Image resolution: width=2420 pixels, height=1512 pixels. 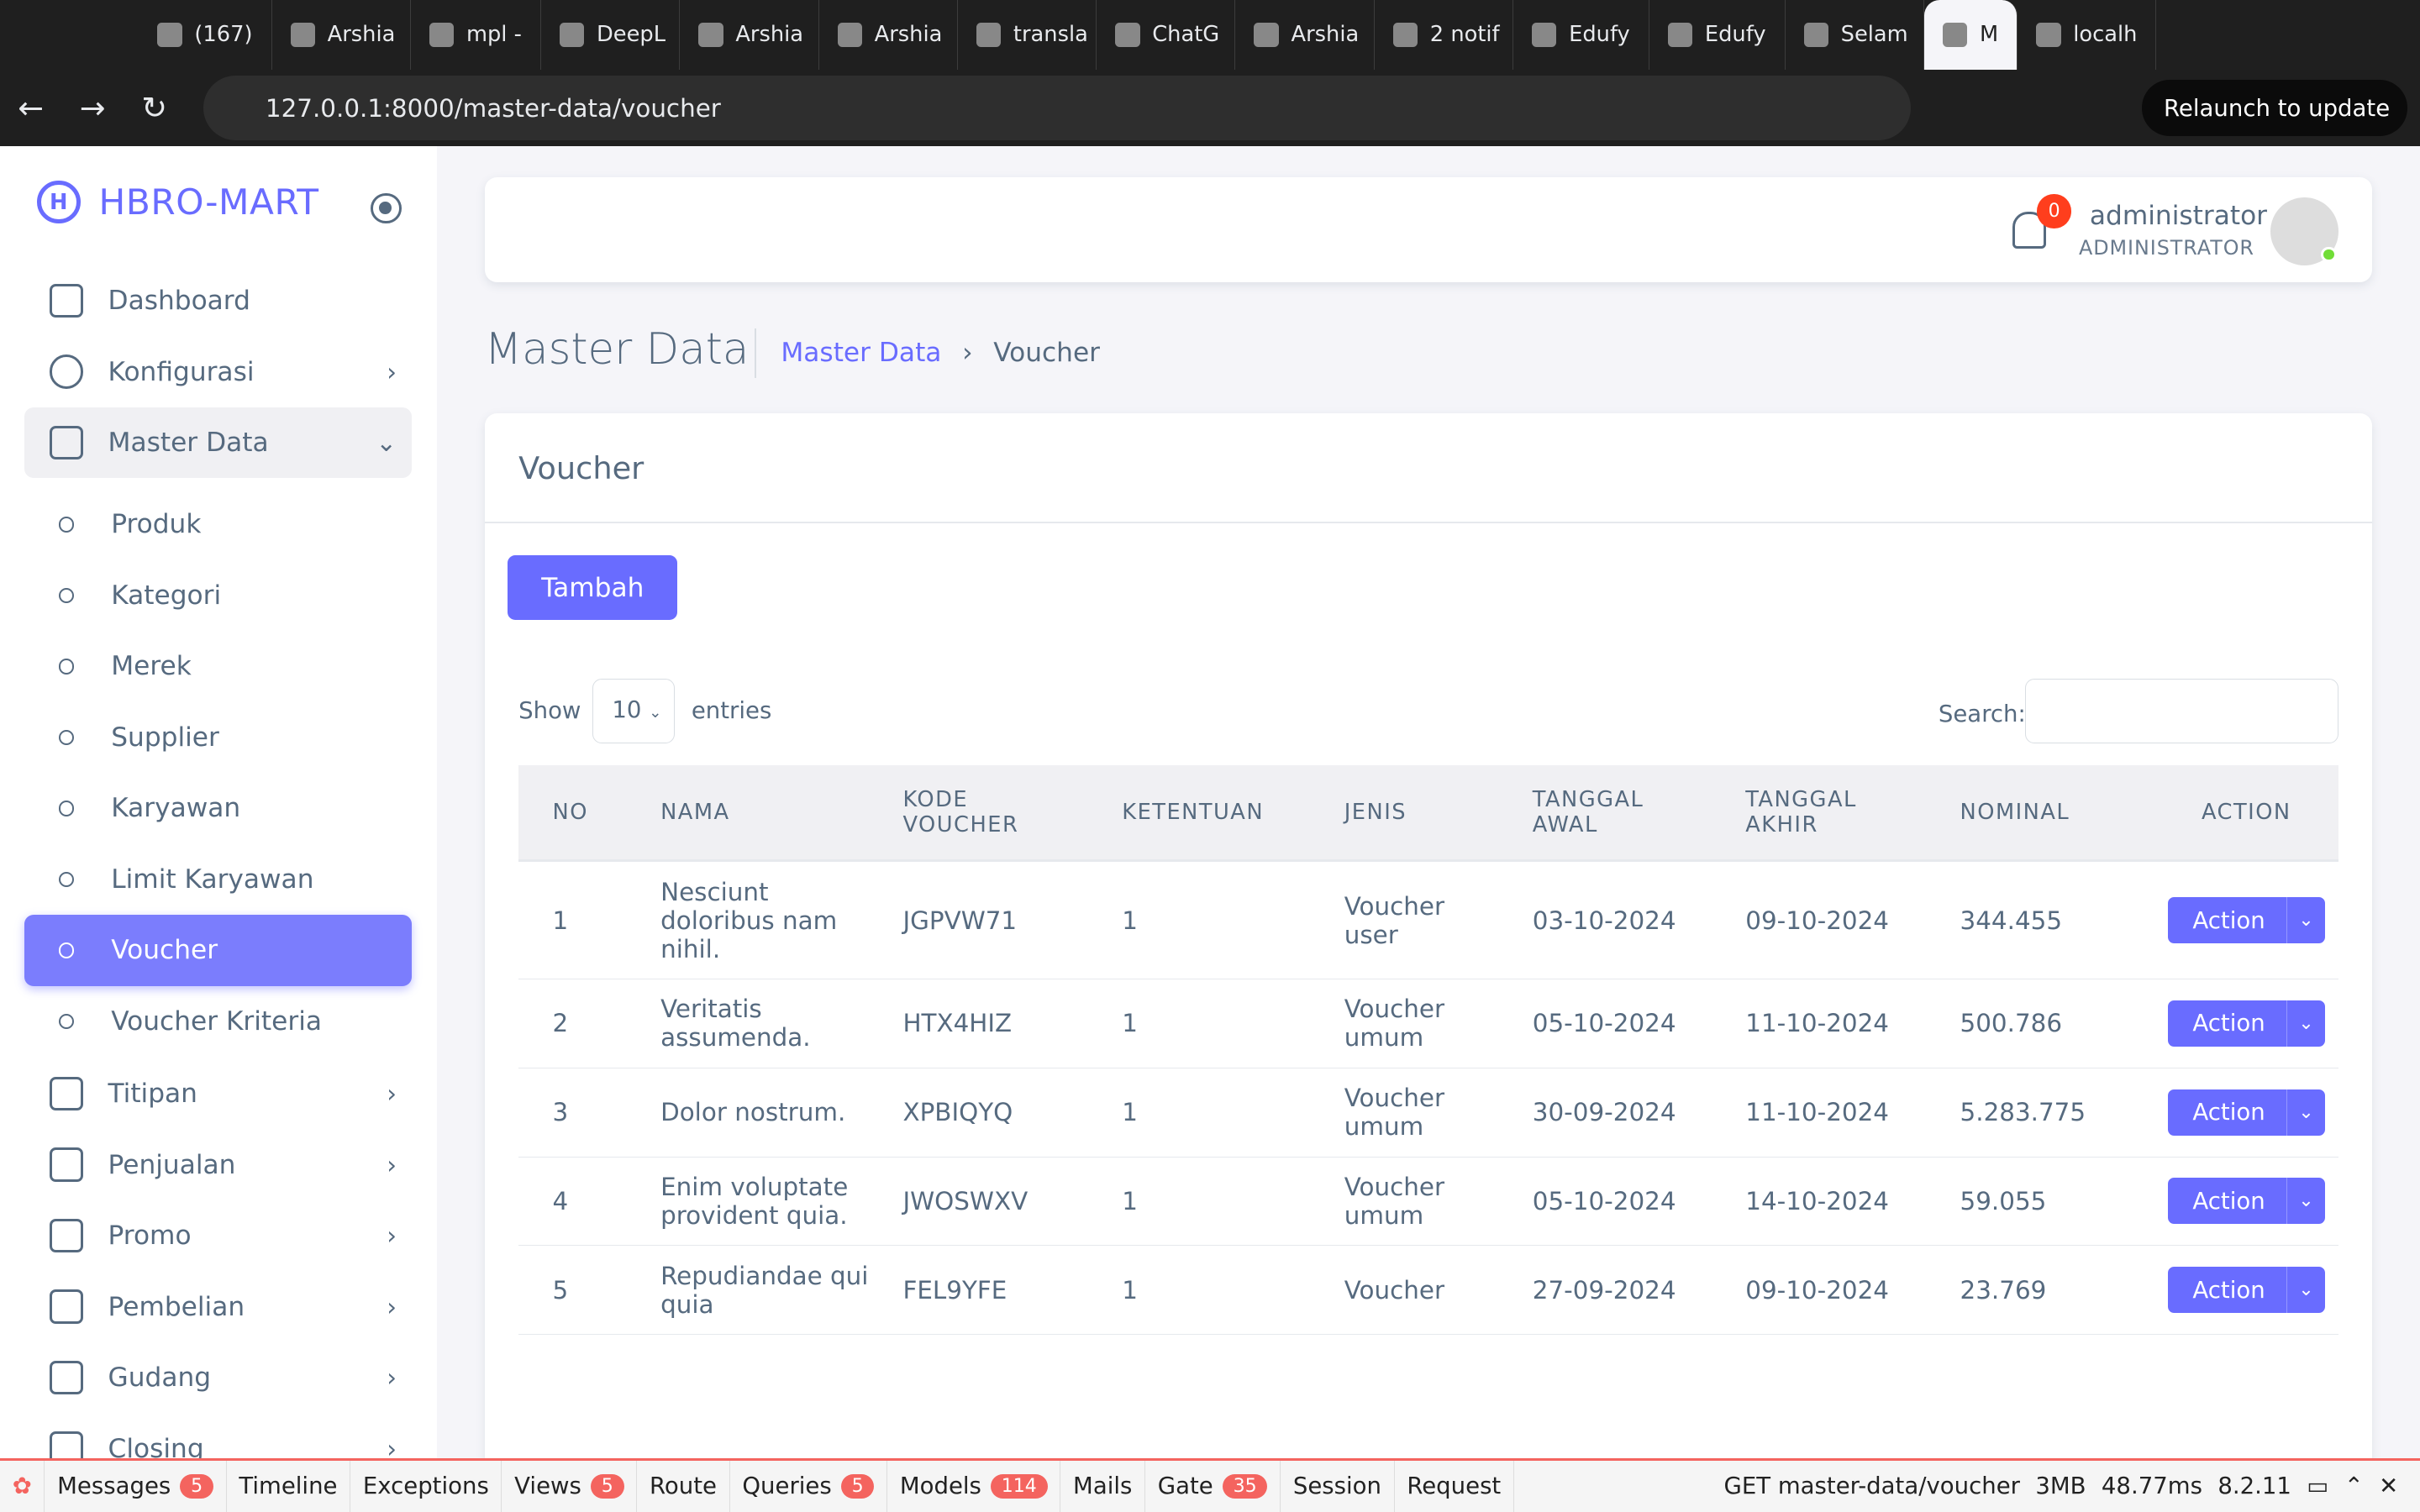 I want to click on table-cell: 1, so click(x=1199, y=1290).